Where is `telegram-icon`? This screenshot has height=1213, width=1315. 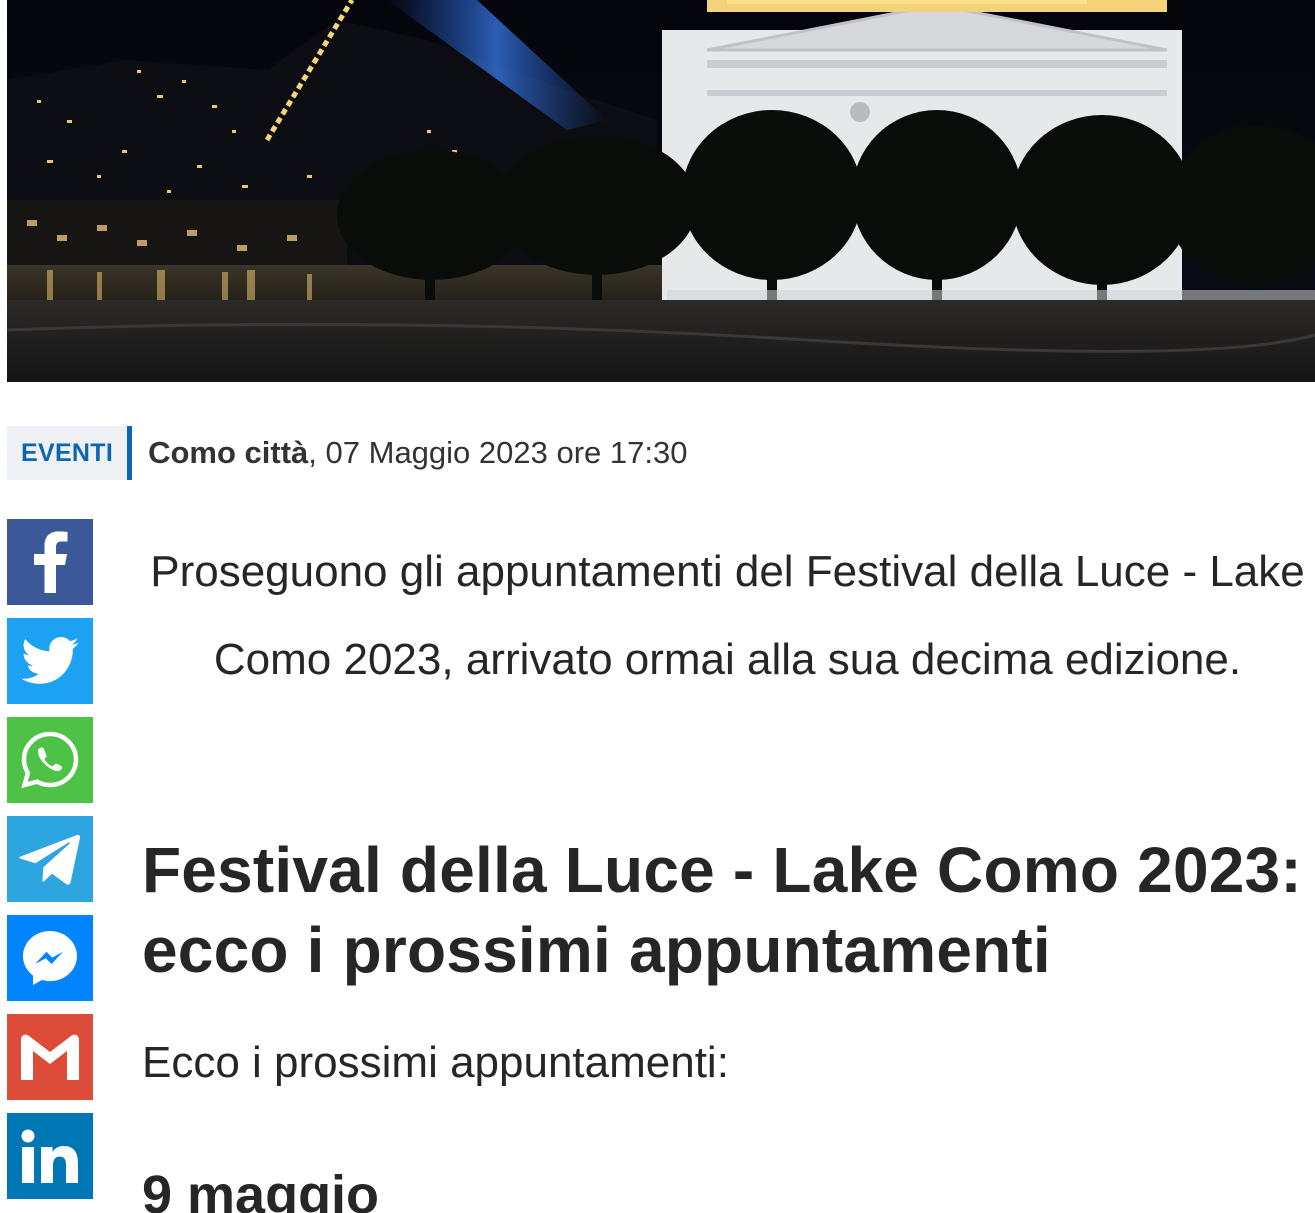
telegram-icon is located at coordinates (50, 859).